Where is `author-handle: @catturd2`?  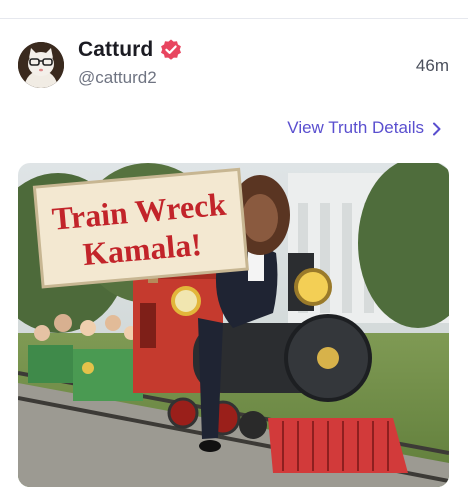 author-handle: @catturd2 is located at coordinates (117, 78).